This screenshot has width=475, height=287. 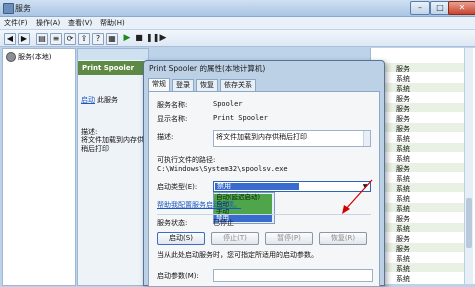 What do you see at coordinates (228, 104) in the screenshot?
I see `service-name-value: Spooler` at bounding box center [228, 104].